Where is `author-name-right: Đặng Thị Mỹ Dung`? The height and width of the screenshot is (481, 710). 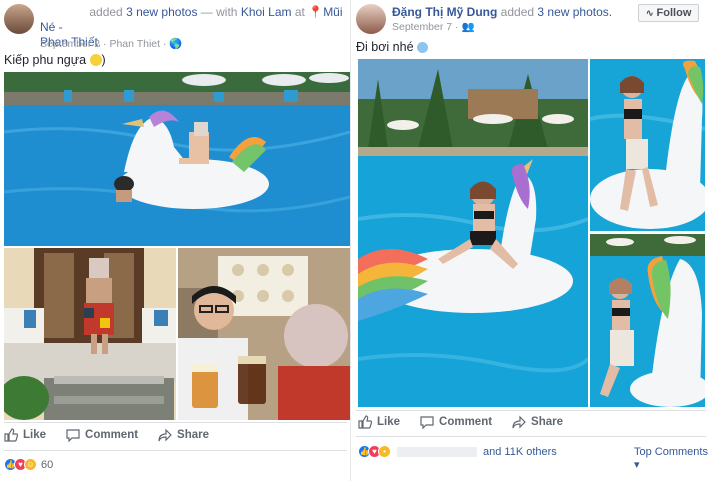 author-name-right: Đặng Thị Mỹ Dung is located at coordinates (444, 12).